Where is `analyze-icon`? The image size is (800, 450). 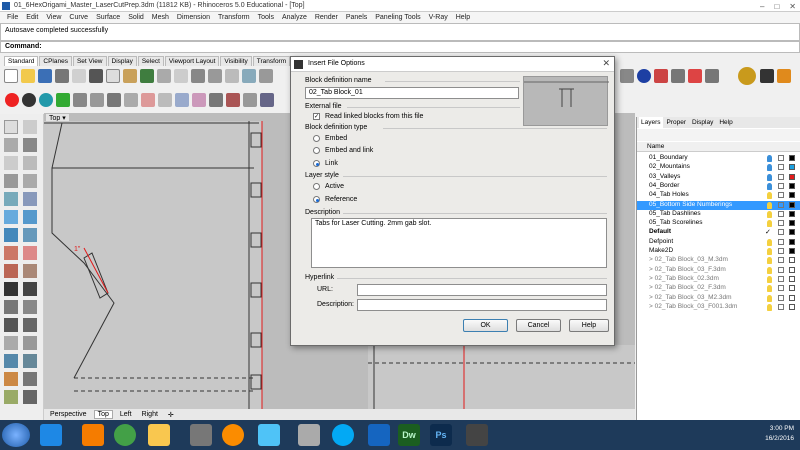
analyze-icon is located at coordinates (30, 361).